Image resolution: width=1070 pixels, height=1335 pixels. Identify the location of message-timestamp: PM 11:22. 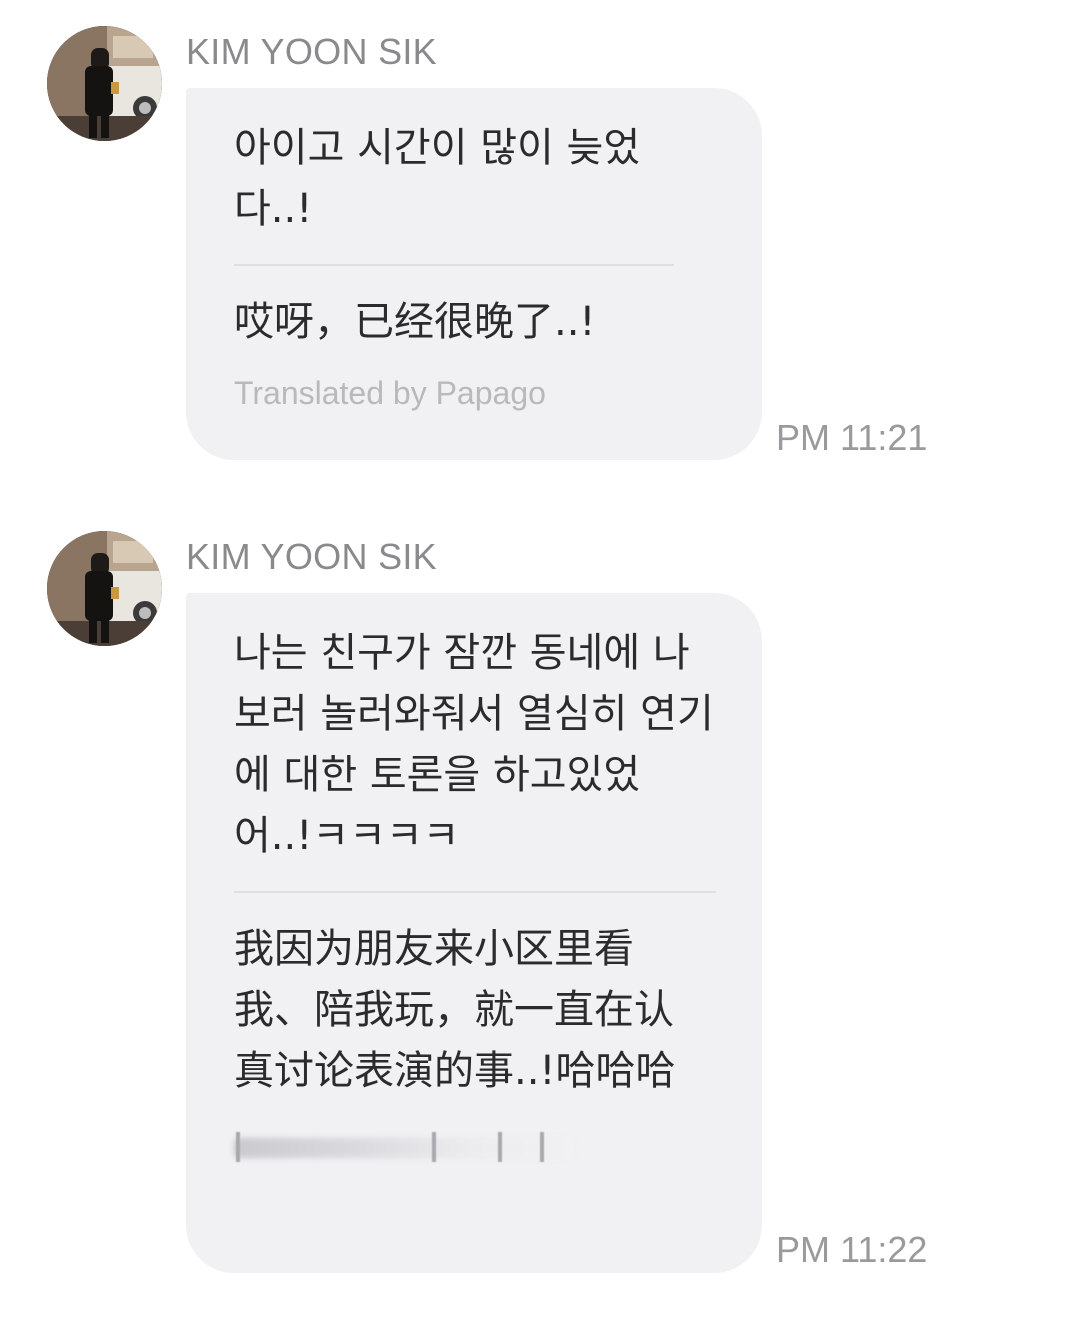
(852, 1249).